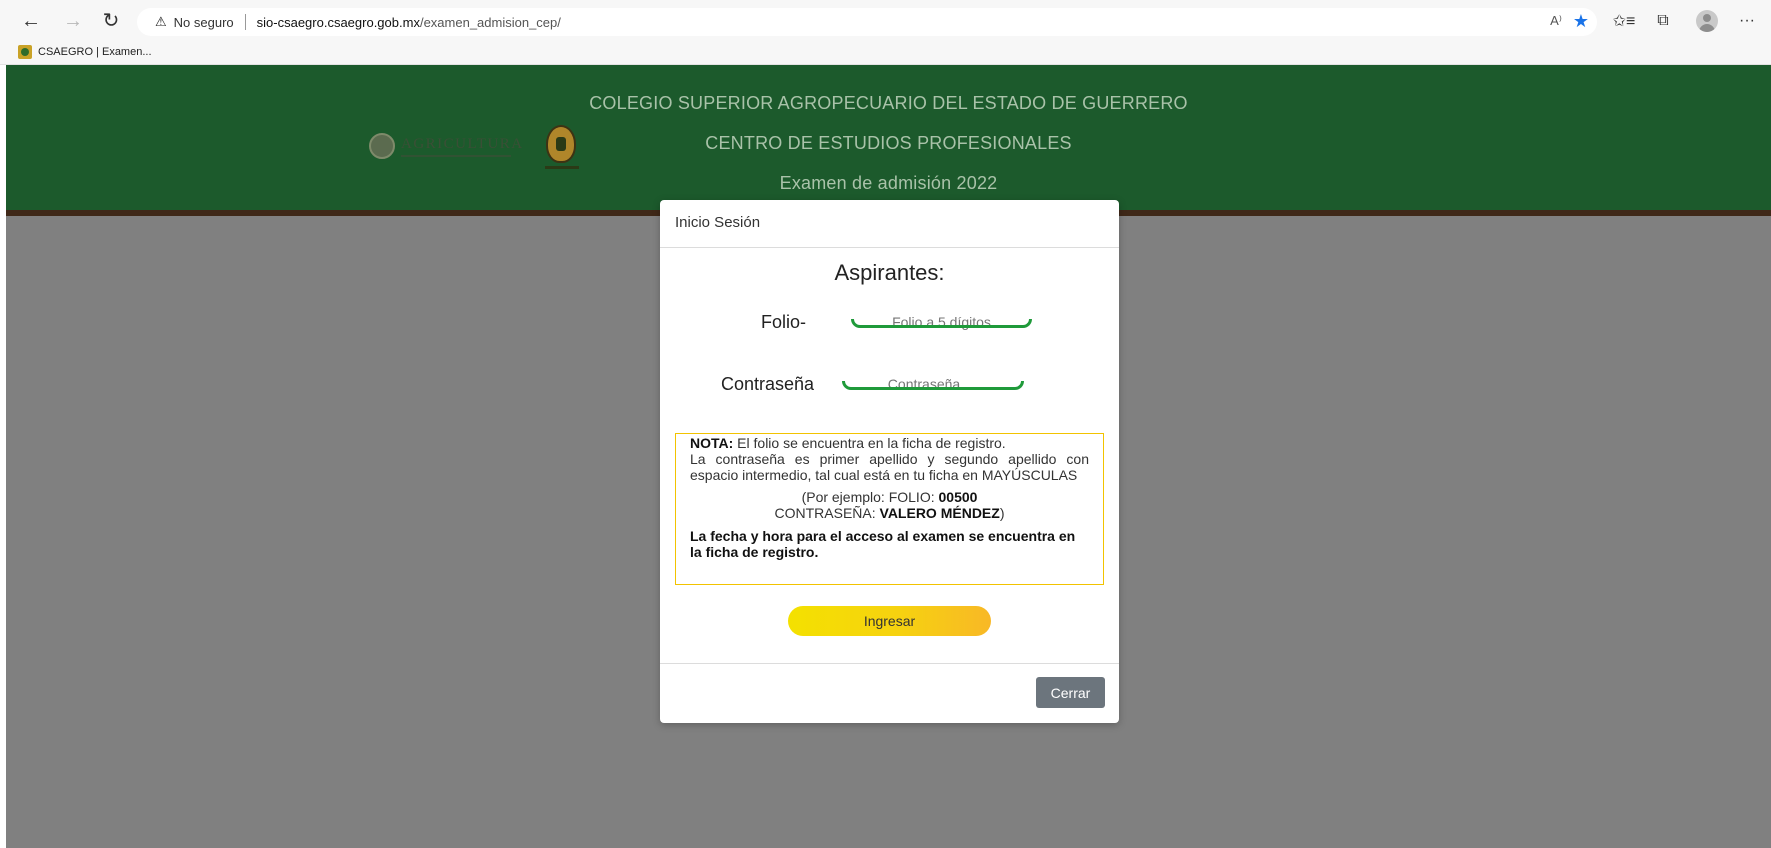 This screenshot has height=848, width=1771. I want to click on header-center: CENTRO DE ESTUDIOS PROFESIONALES, so click(888, 143).